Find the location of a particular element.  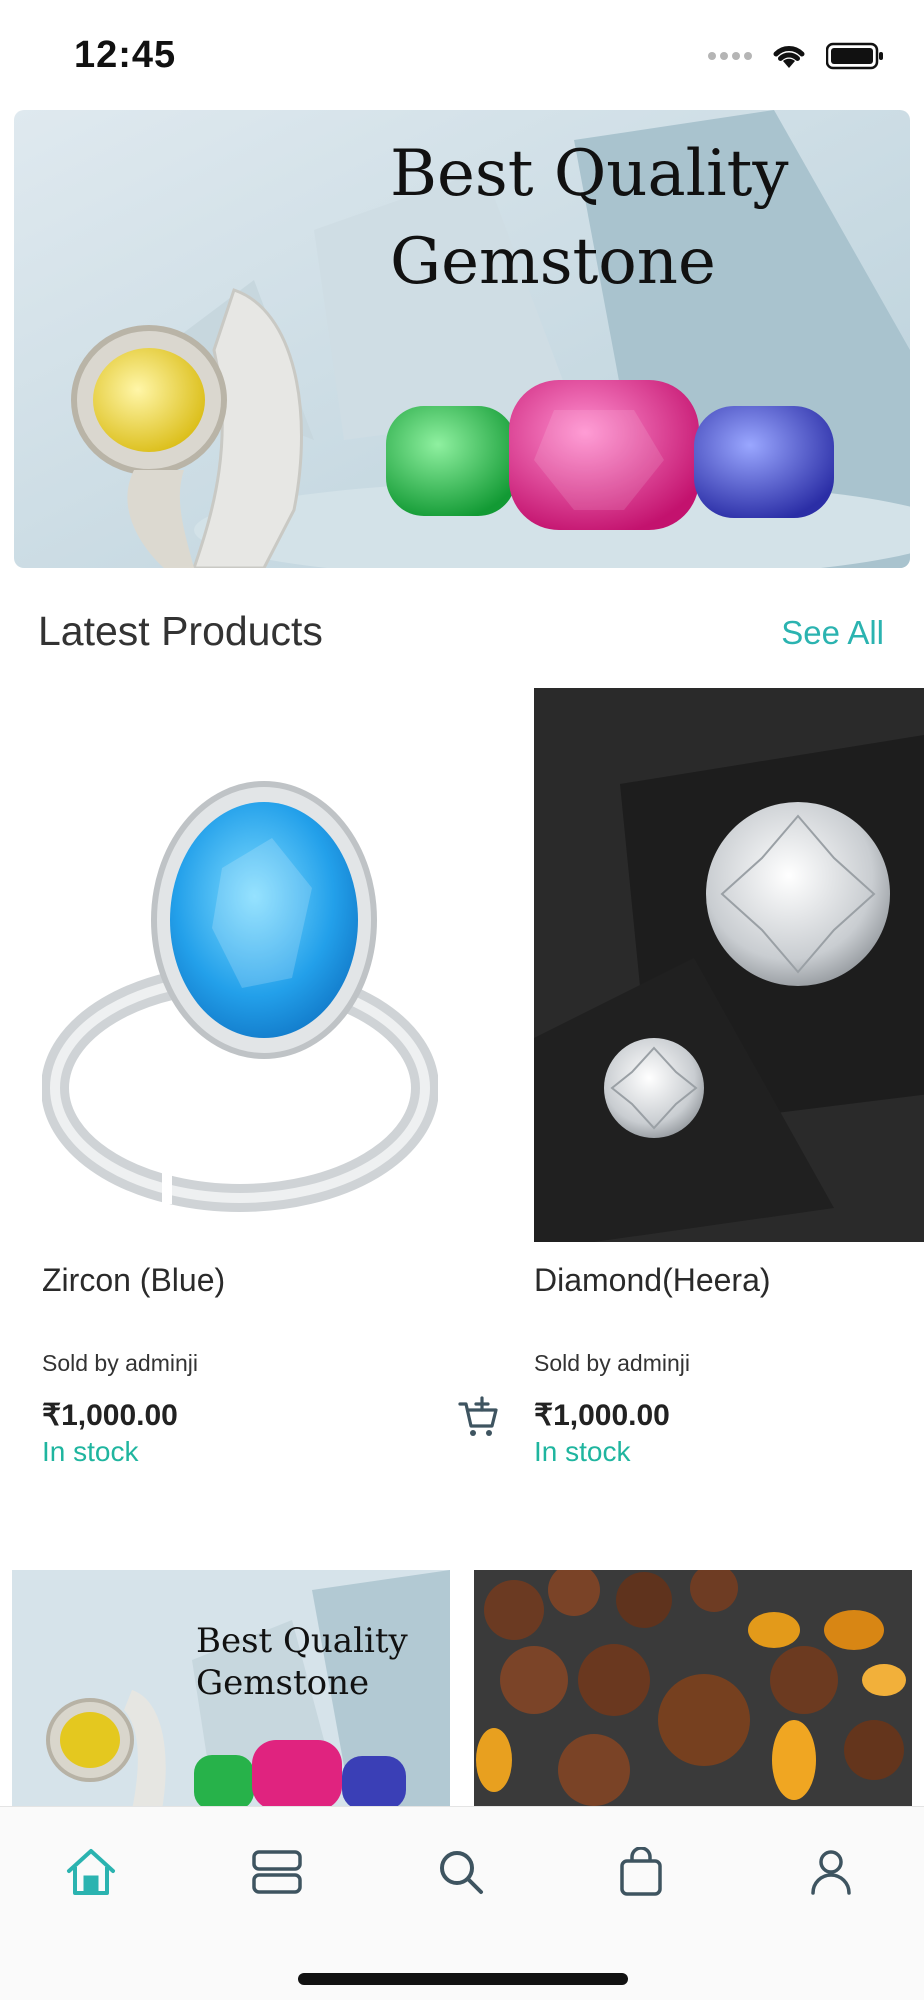

nav-bag is located at coordinates (641, 1872).